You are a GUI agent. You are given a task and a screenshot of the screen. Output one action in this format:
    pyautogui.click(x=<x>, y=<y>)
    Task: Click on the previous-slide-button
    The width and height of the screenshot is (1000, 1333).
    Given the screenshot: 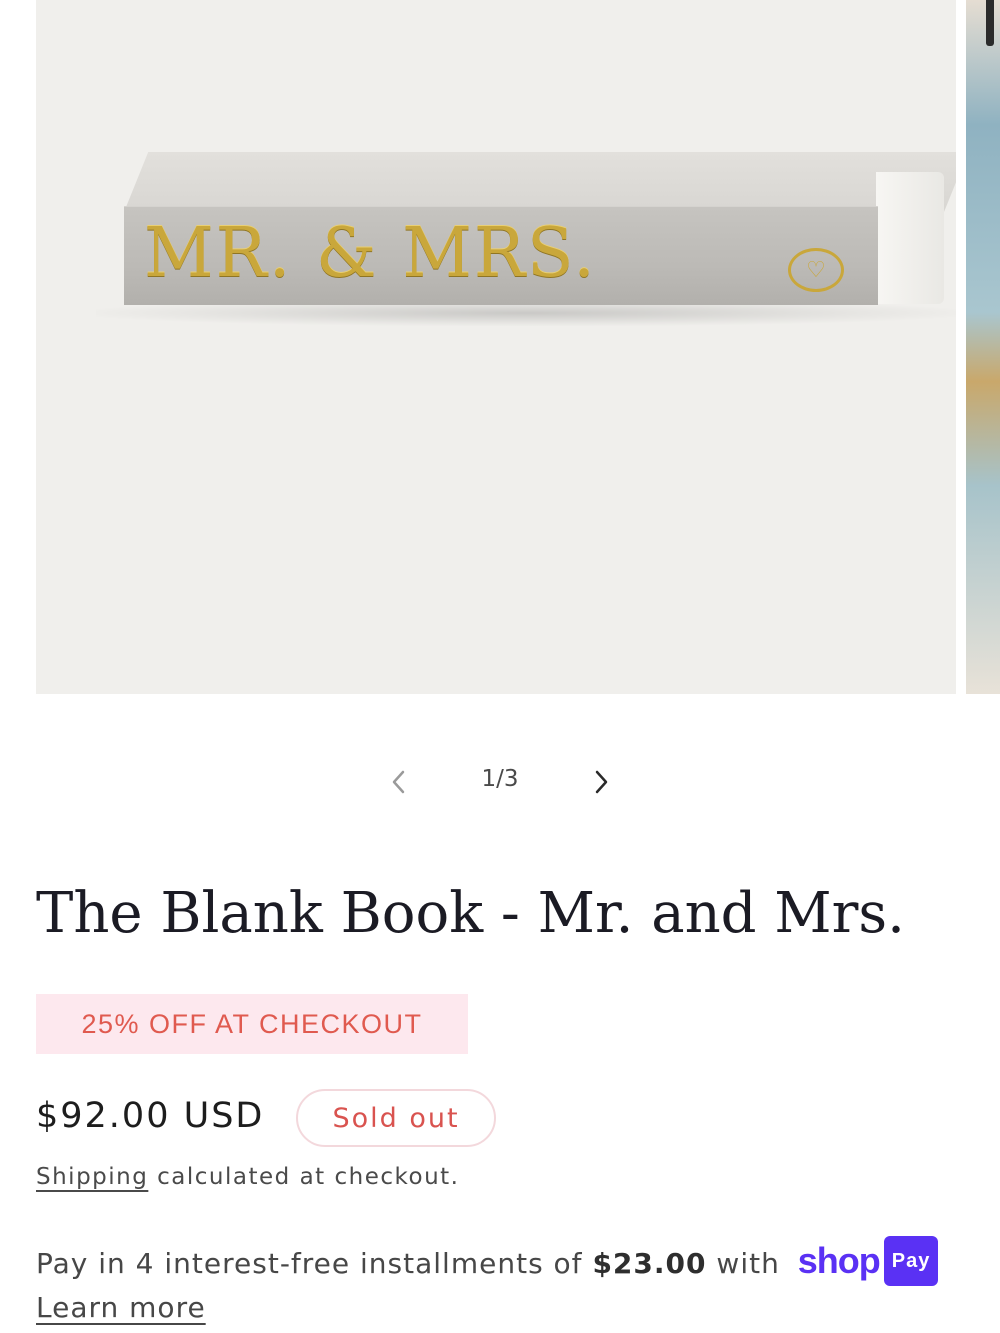 What is the action you would take?
    pyautogui.click(x=398, y=782)
    